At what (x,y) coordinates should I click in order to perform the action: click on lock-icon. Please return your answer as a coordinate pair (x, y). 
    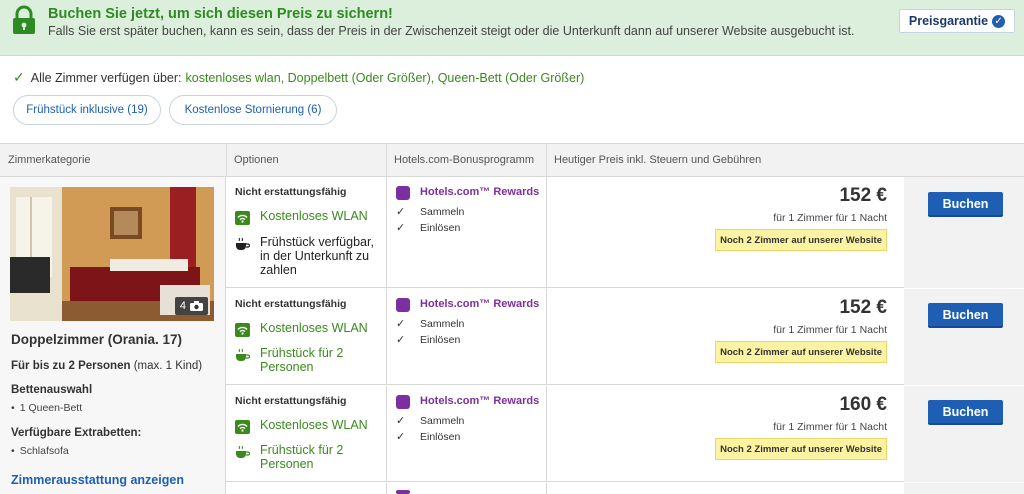
    Looking at the image, I should click on (24, 19).